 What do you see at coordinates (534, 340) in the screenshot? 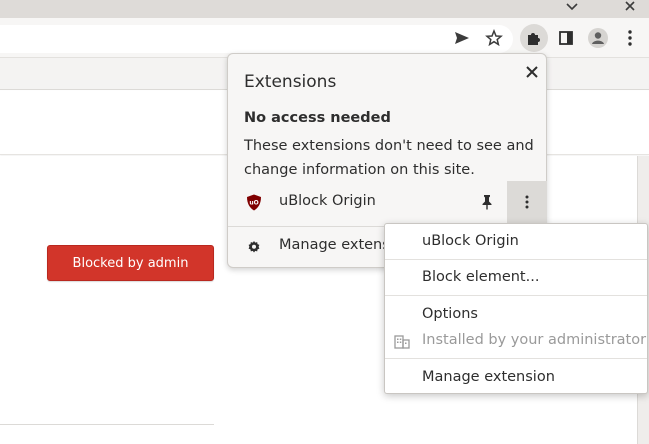
I see `menu-item-label: Installed by your administrator` at bounding box center [534, 340].